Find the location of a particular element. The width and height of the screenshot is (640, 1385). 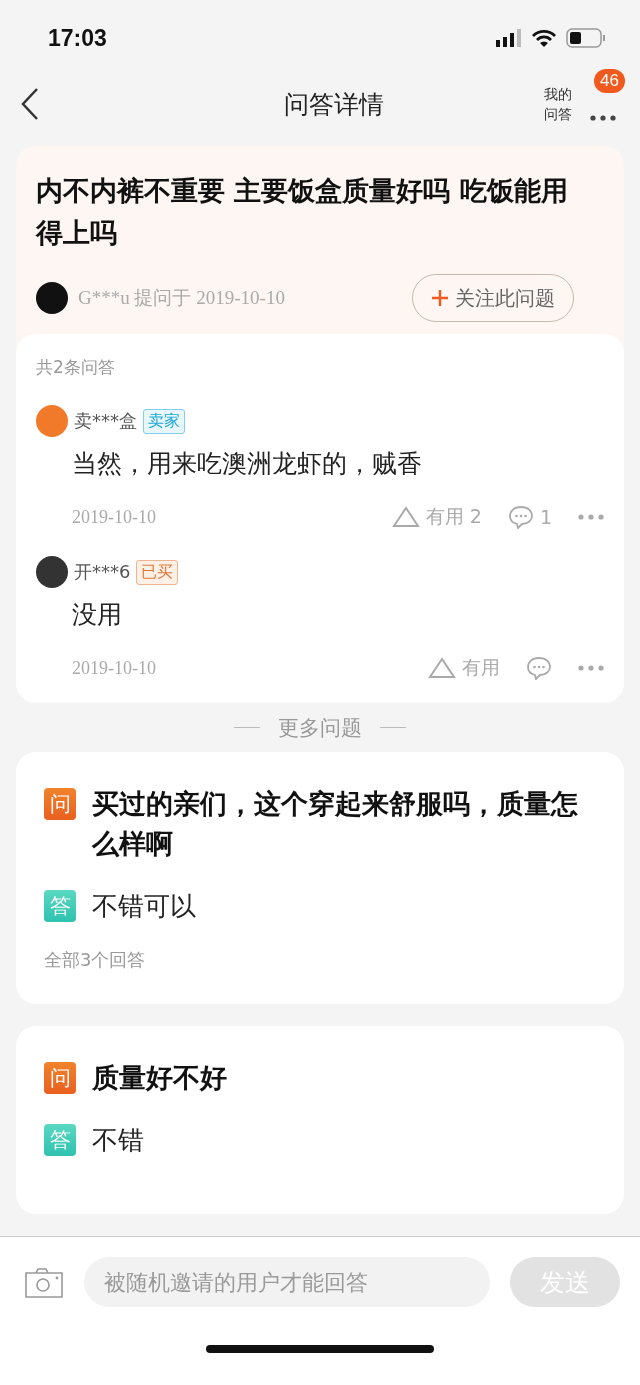

status-time: 17:03 is located at coordinates (77, 38).